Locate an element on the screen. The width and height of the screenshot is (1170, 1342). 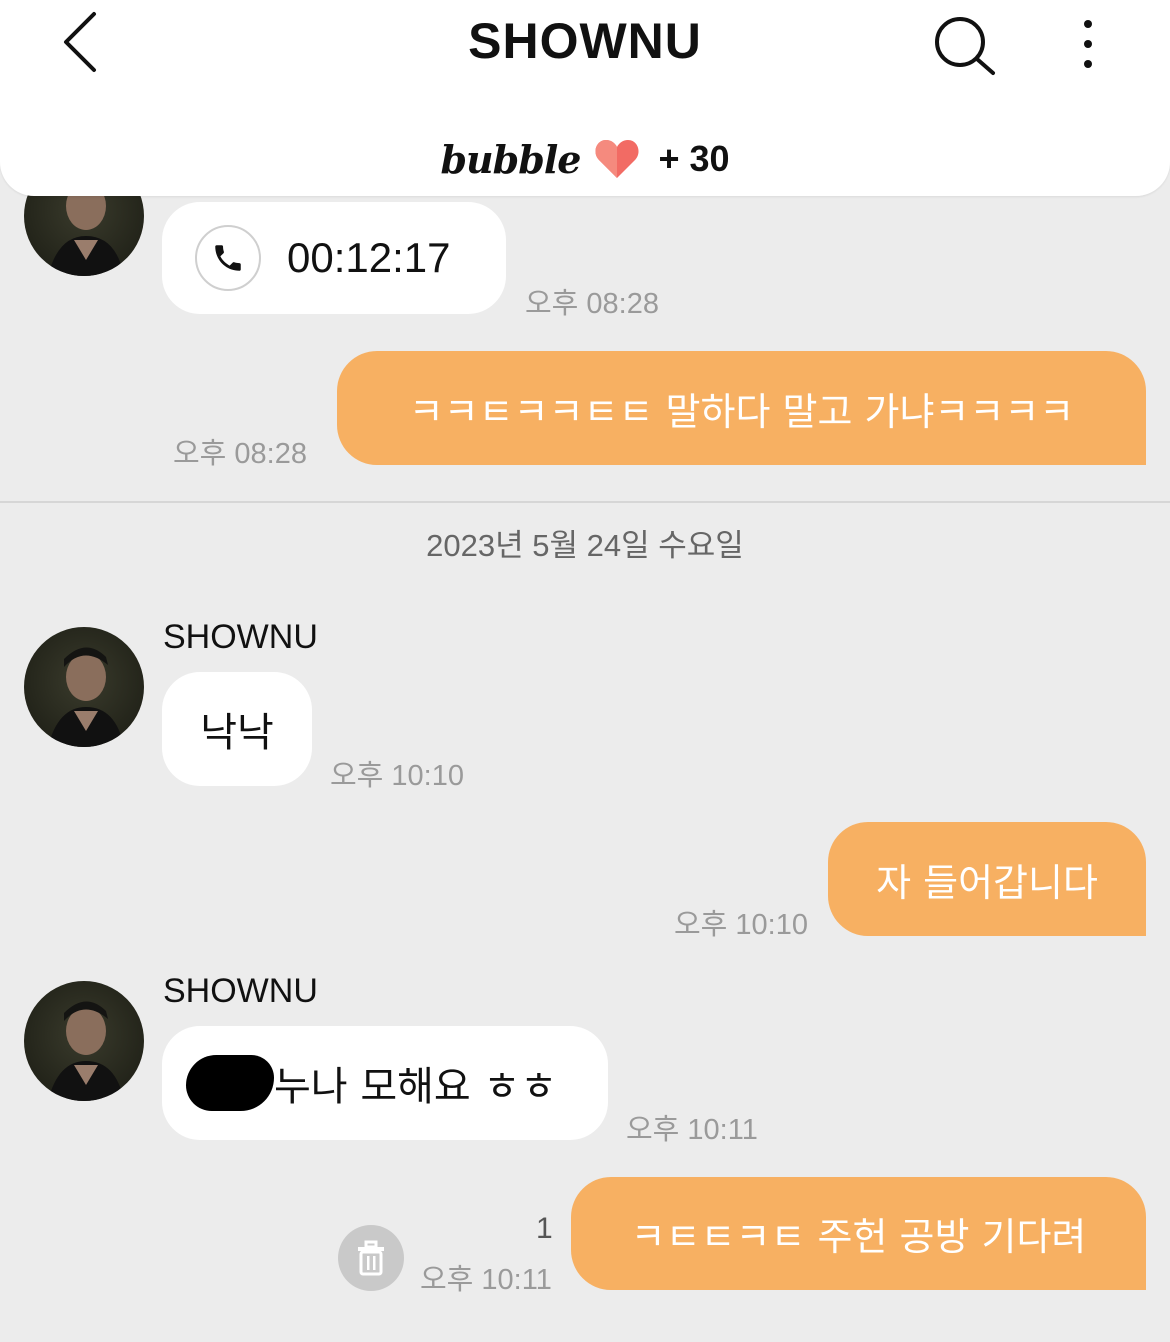
trash-icon is located at coordinates (371, 1258).